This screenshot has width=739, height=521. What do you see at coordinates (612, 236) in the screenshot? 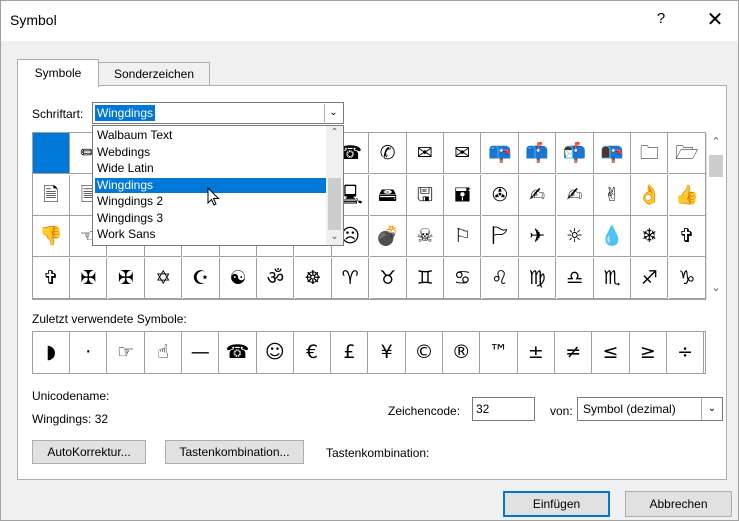
I see `symbol-cell: 💧` at bounding box center [612, 236].